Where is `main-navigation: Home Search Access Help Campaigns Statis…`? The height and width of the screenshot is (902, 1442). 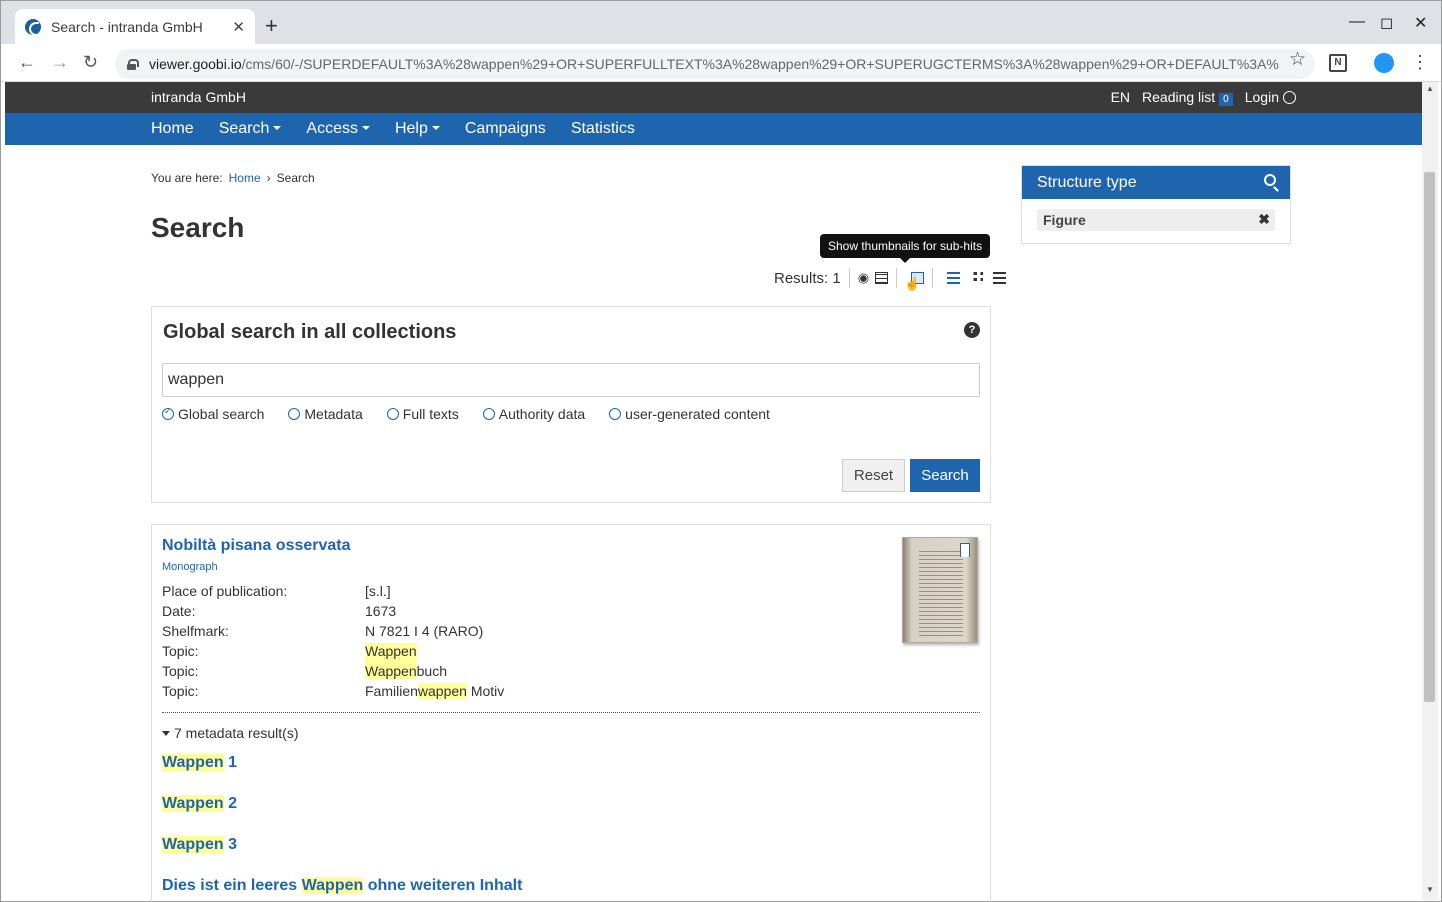 main-navigation: Home Search Access Help Campaigns Statis… is located at coordinates (713, 129).